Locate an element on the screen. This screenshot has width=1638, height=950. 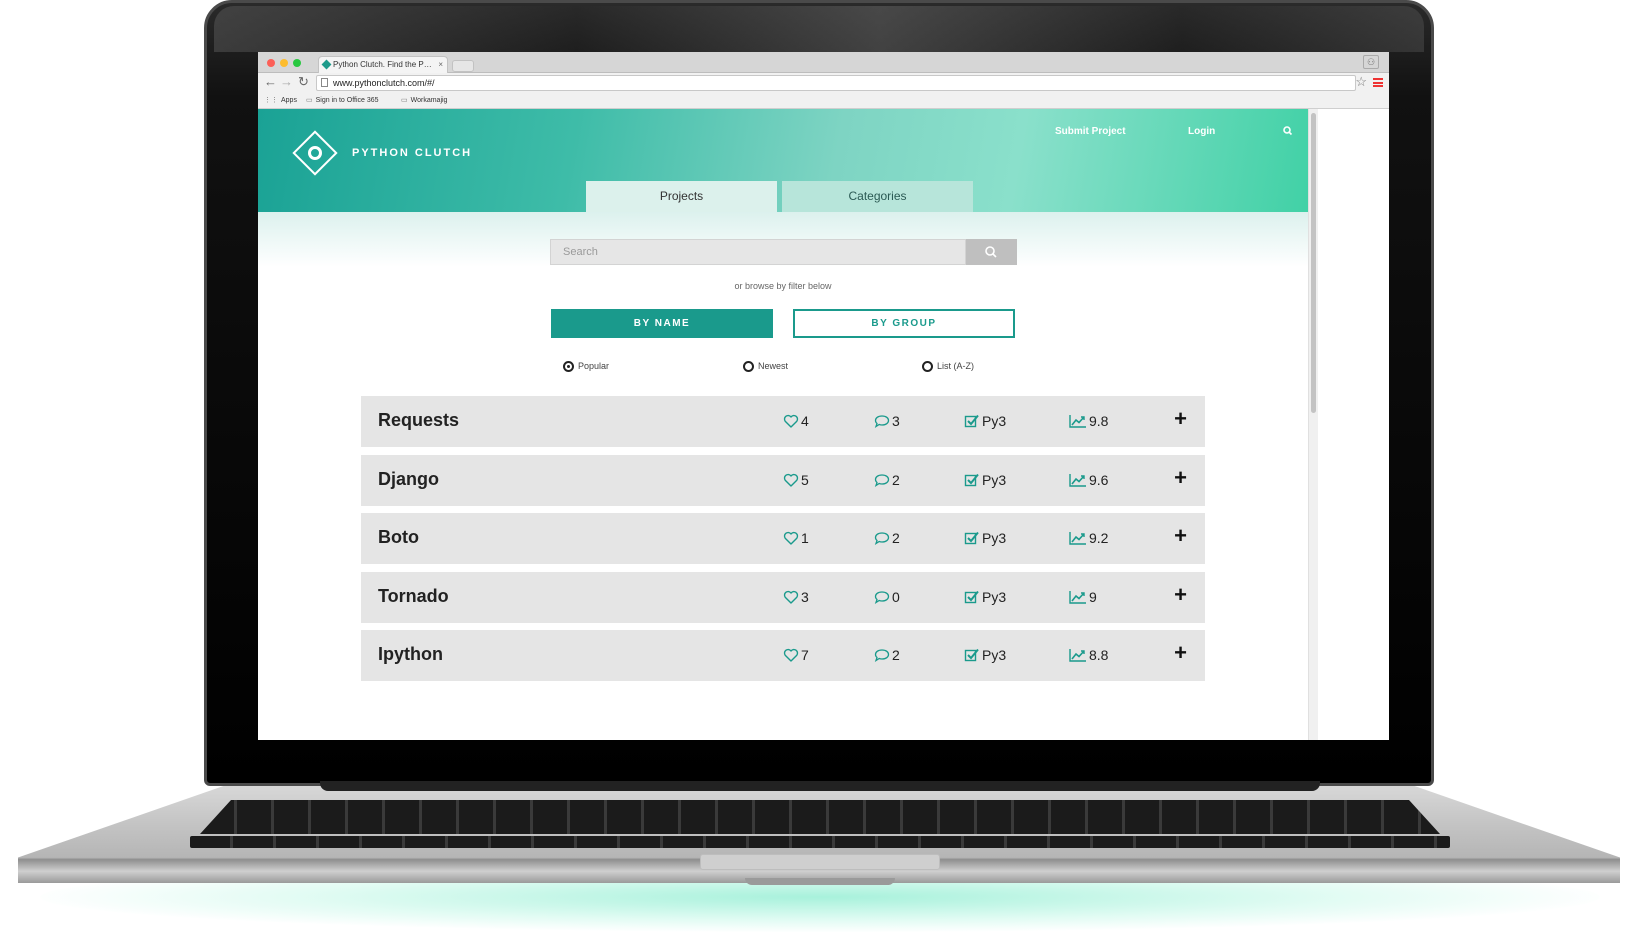
project-name: Requests is located at coordinates (418, 420).